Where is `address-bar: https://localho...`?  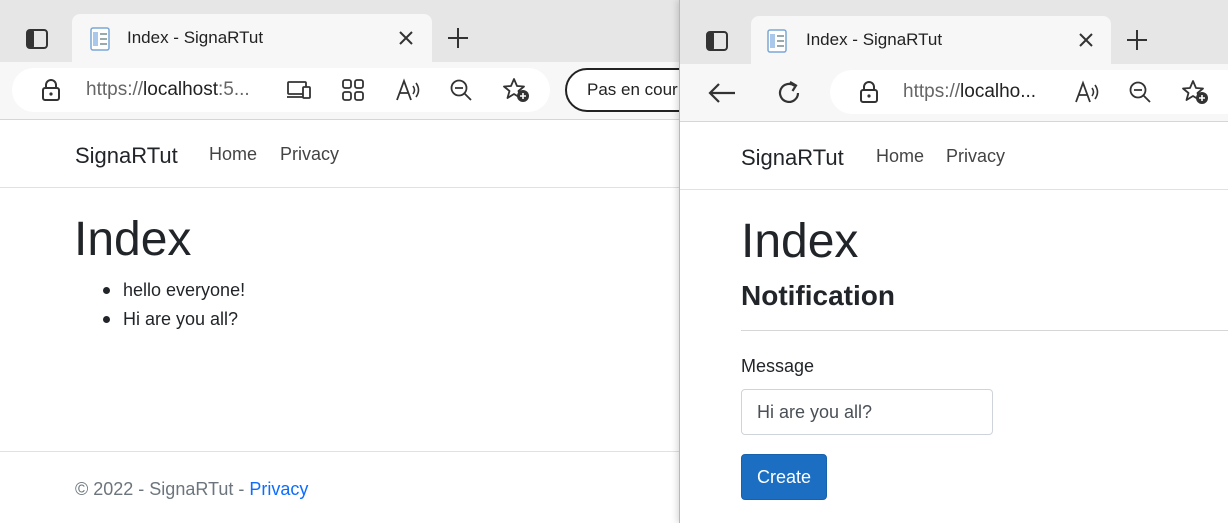
address-bar: https://localho... is located at coordinates (1029, 92).